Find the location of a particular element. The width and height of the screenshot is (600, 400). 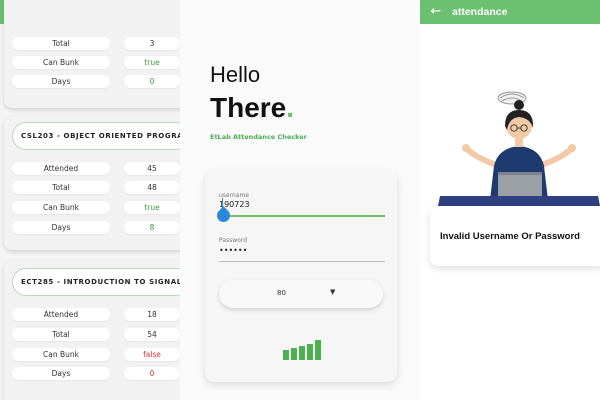

card-row: Days 8 is located at coordinates (96, 227).